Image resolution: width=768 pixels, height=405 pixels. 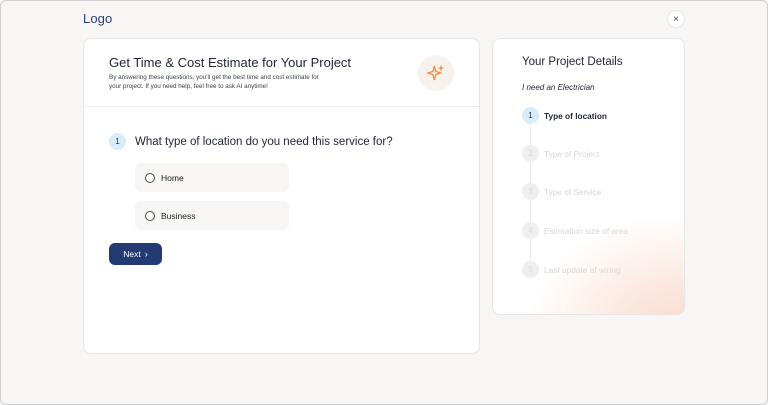 I want to click on logo: Logo, so click(x=97, y=18).